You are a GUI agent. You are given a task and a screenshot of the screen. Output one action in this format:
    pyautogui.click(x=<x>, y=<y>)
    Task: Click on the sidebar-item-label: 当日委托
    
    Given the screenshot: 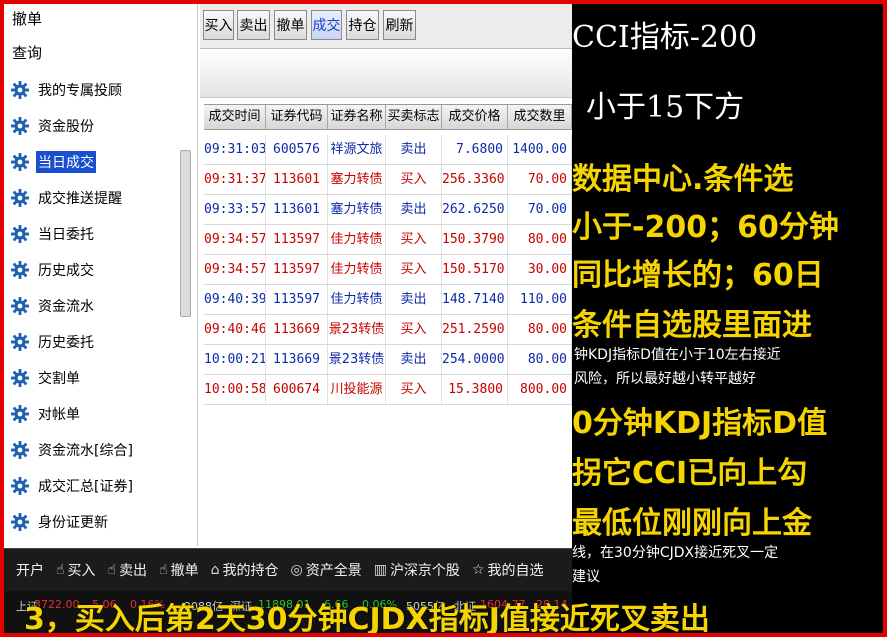 What is the action you would take?
    pyautogui.click(x=66, y=235)
    